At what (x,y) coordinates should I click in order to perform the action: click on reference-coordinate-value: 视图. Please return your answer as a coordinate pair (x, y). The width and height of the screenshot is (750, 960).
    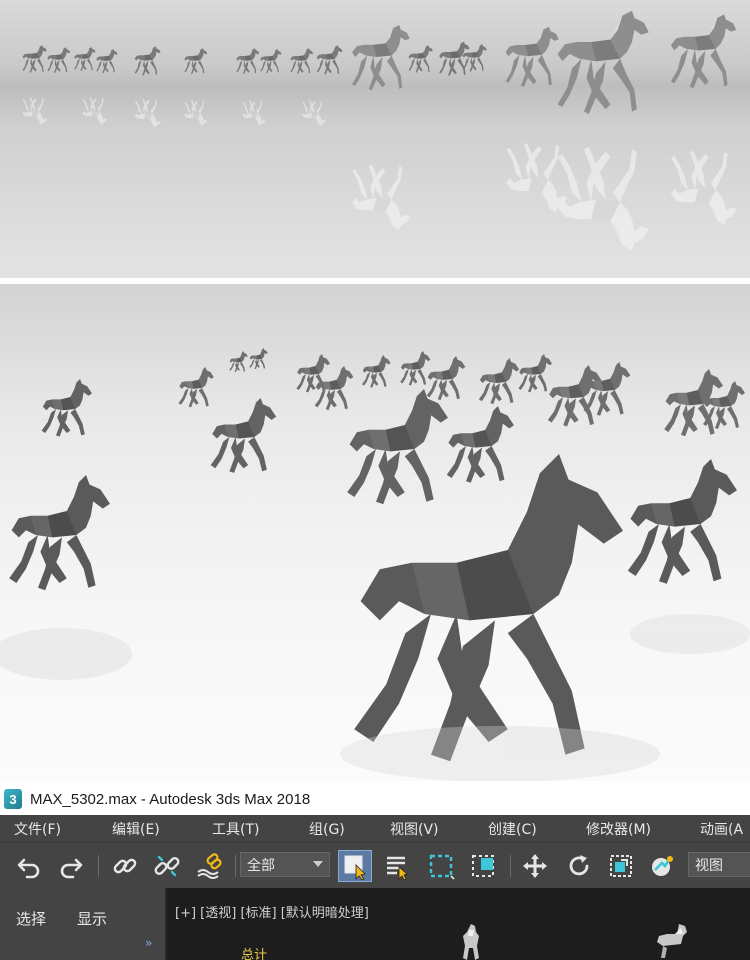
    Looking at the image, I should click on (709, 865).